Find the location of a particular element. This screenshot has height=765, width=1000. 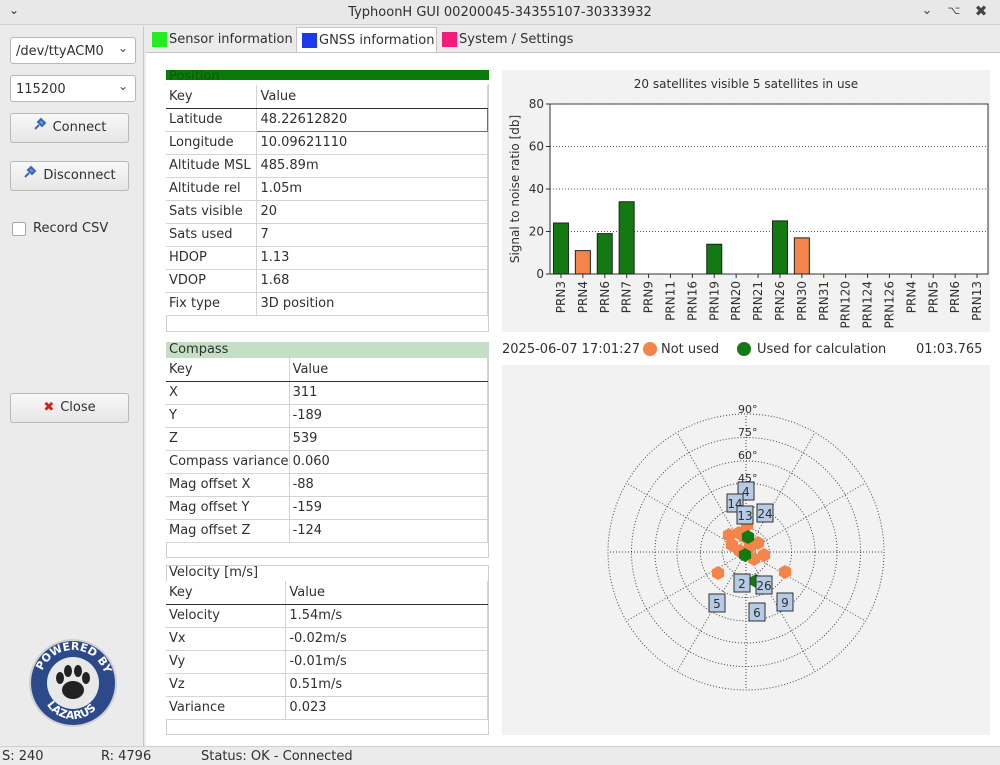

table-row: Sats visible 20 is located at coordinates (327, 212).